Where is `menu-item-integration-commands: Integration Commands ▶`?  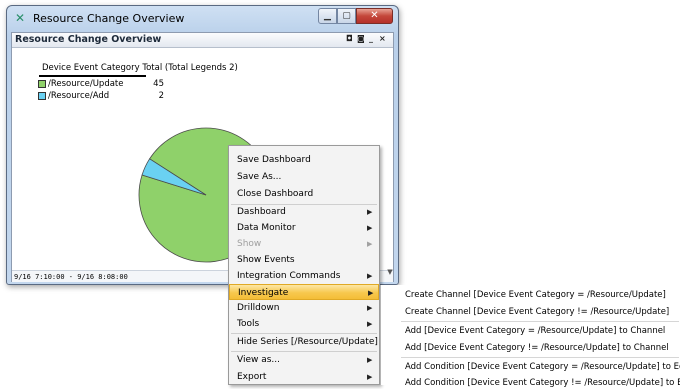
menu-item-integration-commands: Integration Commands ▶ is located at coordinates (304, 276).